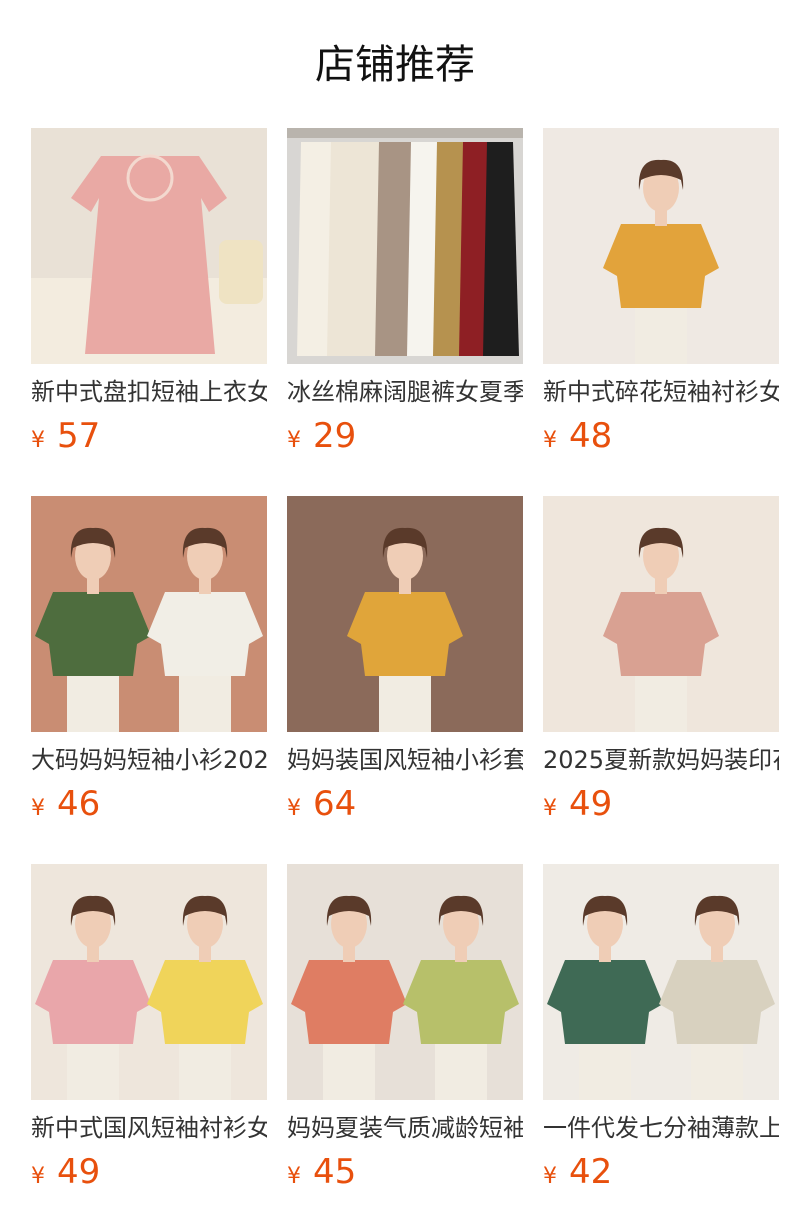 The width and height of the screenshot is (790, 1232). I want to click on product-name: 一件代发七分袖薄款上衣, so click(661, 1128).